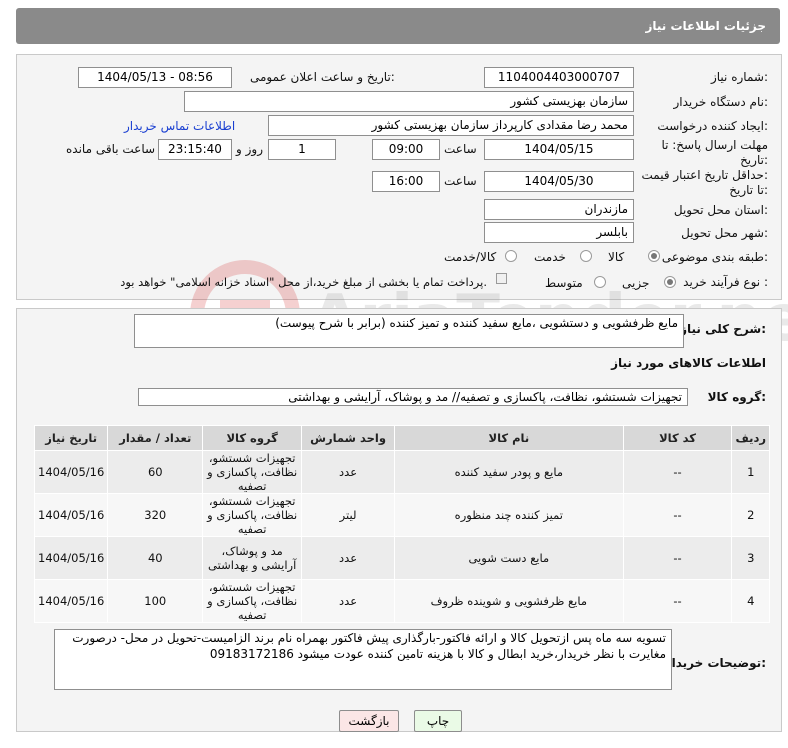 The height and width of the screenshot is (748, 788). What do you see at coordinates (71, 438) in the screenshot?
I see `col-header-date: تاریخ نیاز` at bounding box center [71, 438].